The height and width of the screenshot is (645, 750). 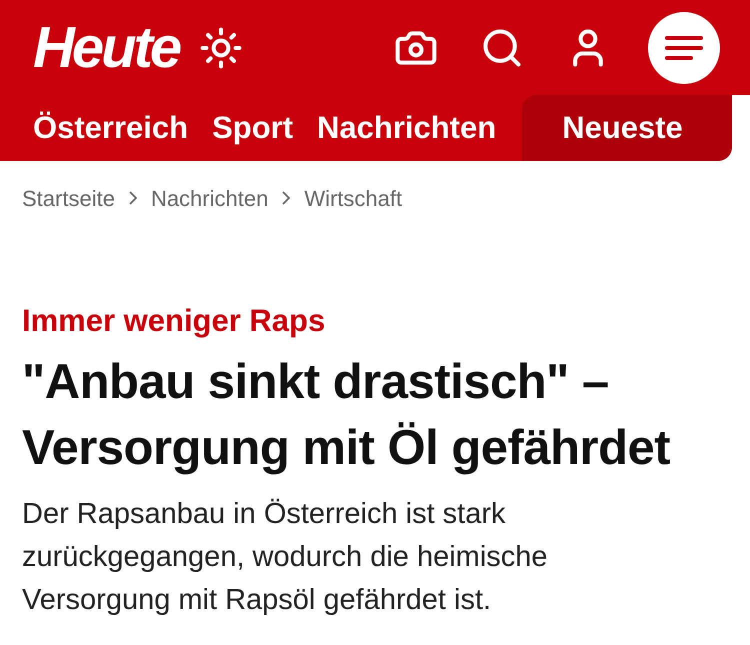 What do you see at coordinates (174, 321) in the screenshot?
I see `article-kicker: Immer weniger Raps` at bounding box center [174, 321].